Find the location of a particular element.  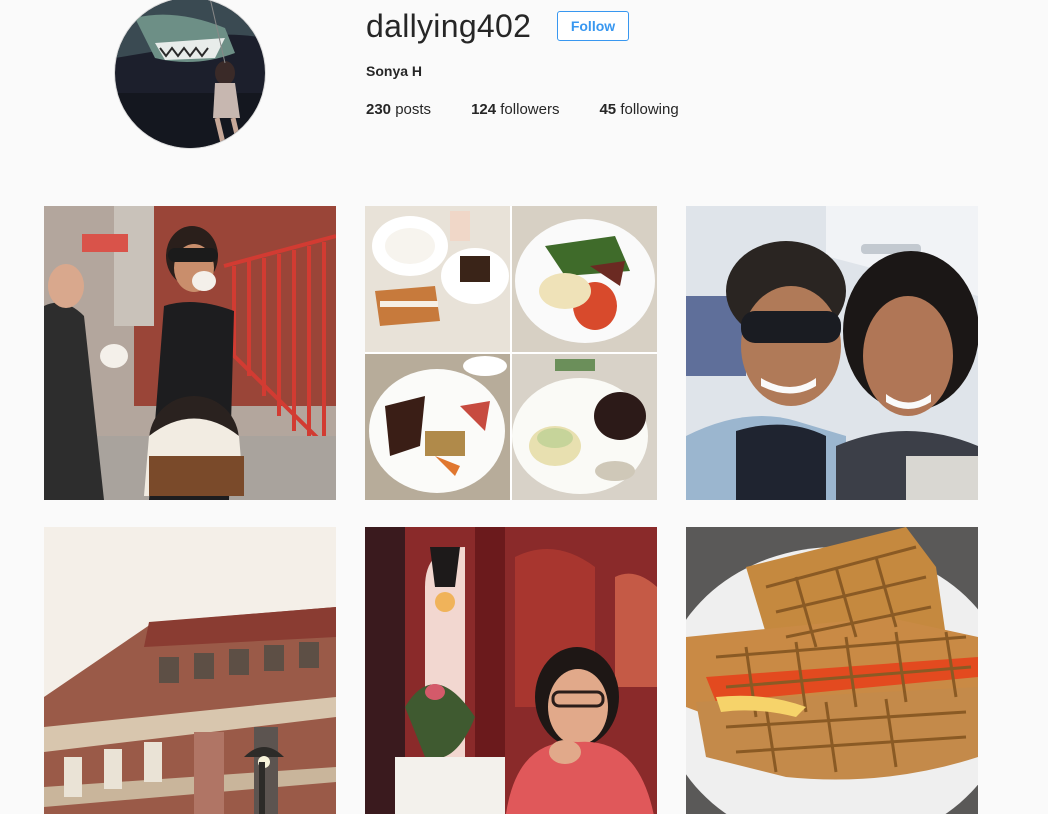

following-stat: 45 following is located at coordinates (638, 109).